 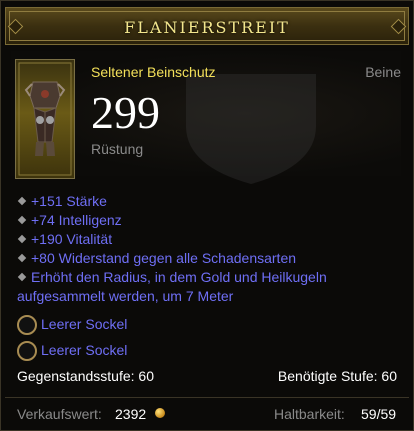 What do you see at coordinates (251, 129) in the screenshot?
I see `armor-shield-watermark-icon` at bounding box center [251, 129].